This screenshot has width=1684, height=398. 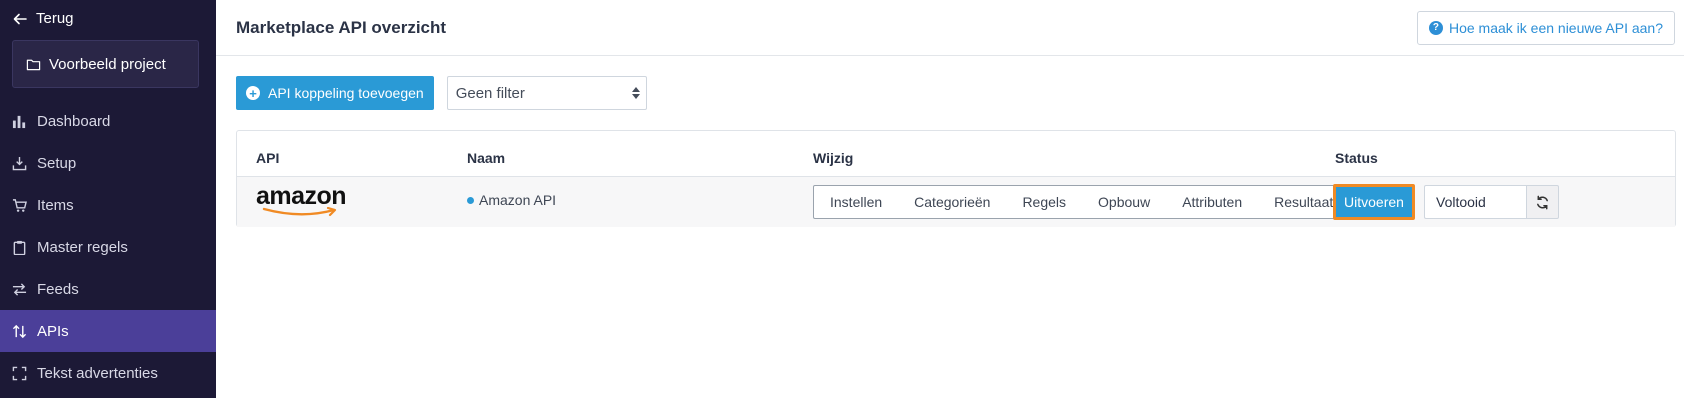 I want to click on add-api-button: + API koppeling toevoegen, so click(x=335, y=93).